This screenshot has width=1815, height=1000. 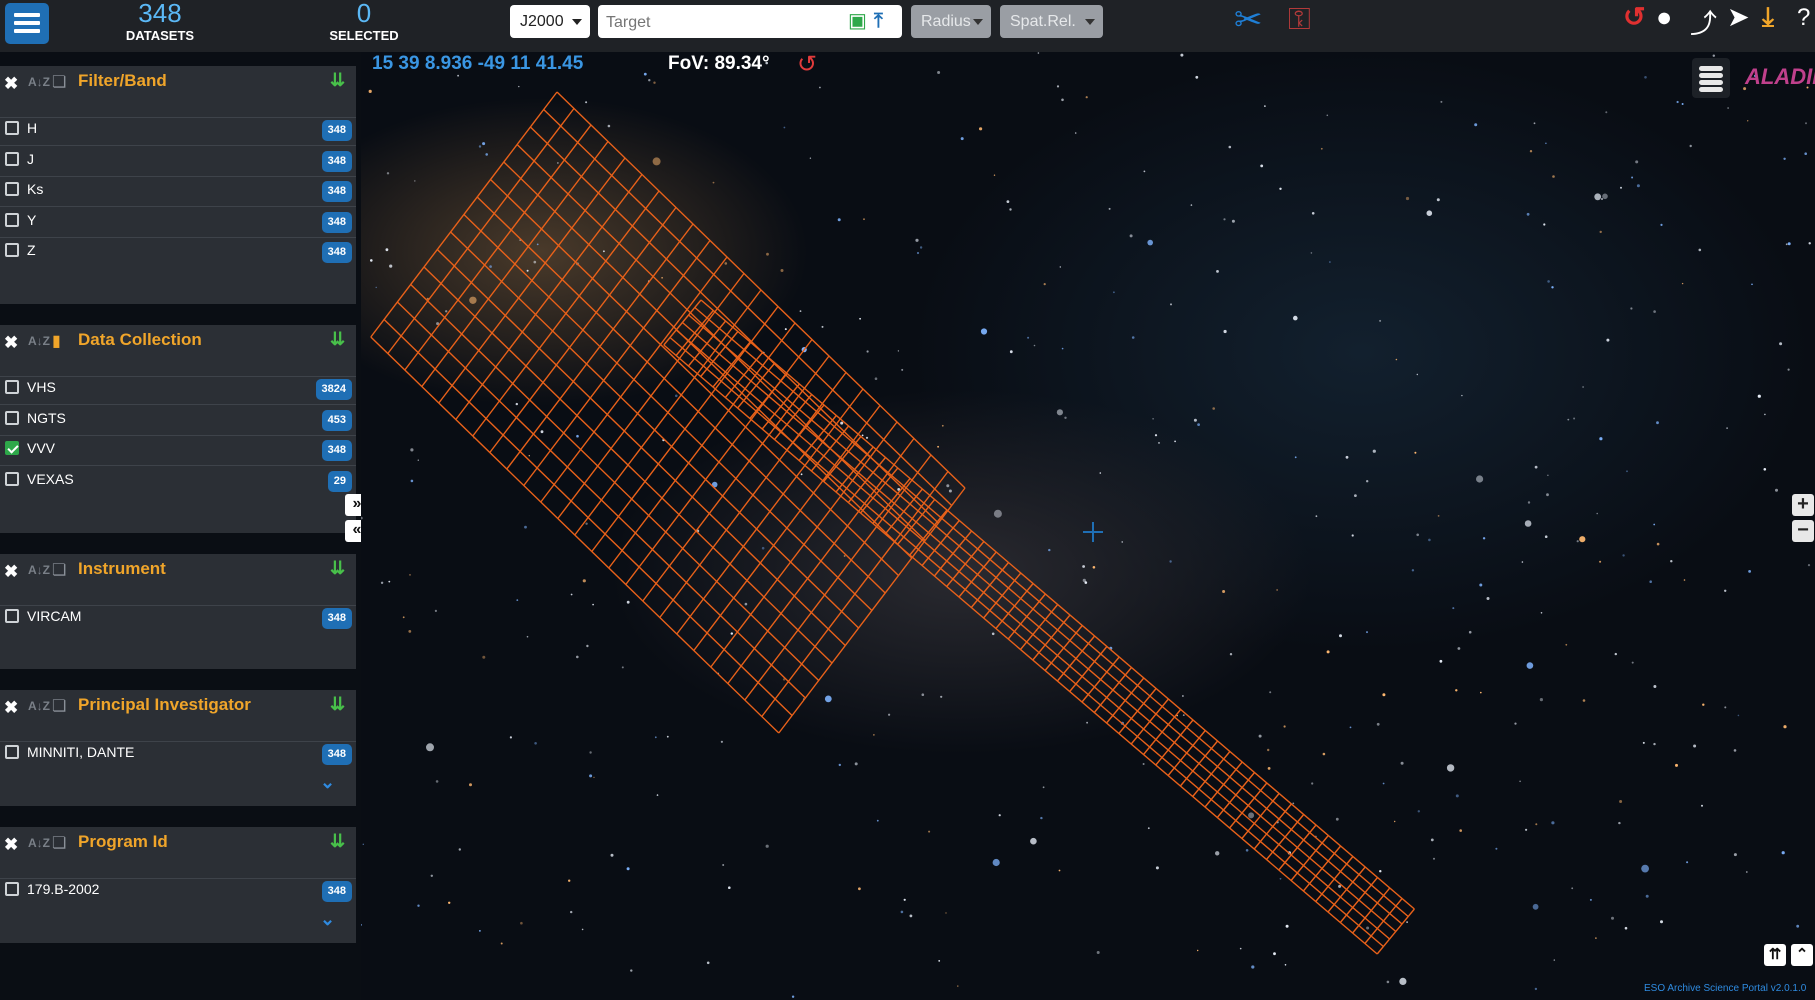 What do you see at coordinates (178, 618) in the screenshot?
I see `facet-row: VIRCAM 348` at bounding box center [178, 618].